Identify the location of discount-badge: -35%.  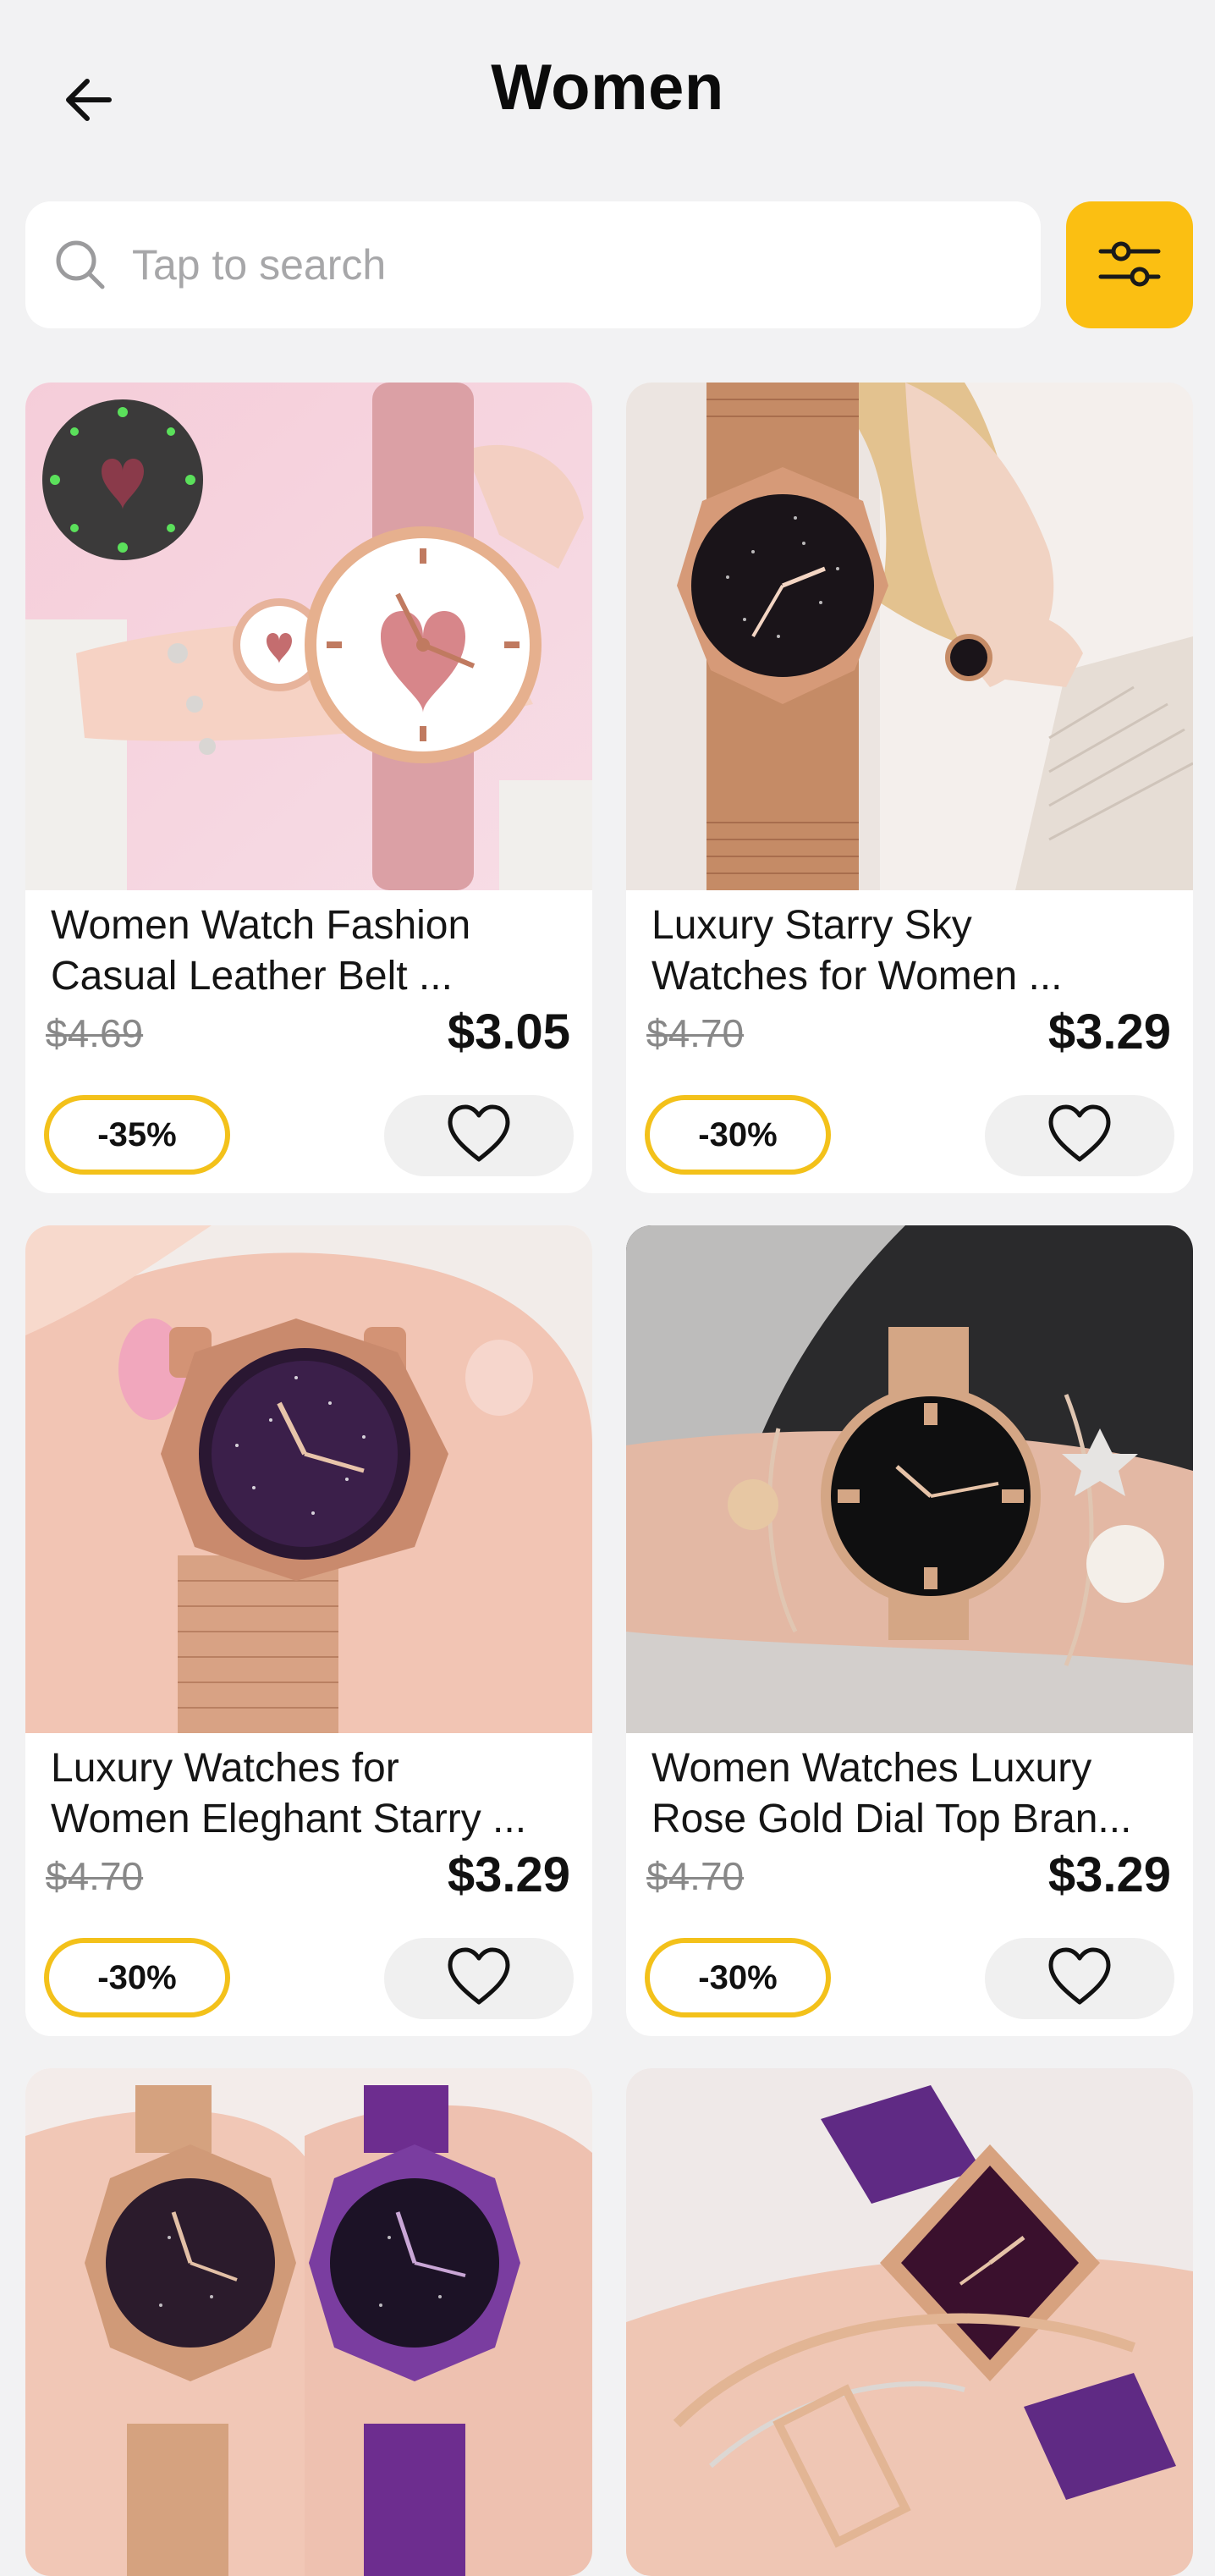
(137, 1135).